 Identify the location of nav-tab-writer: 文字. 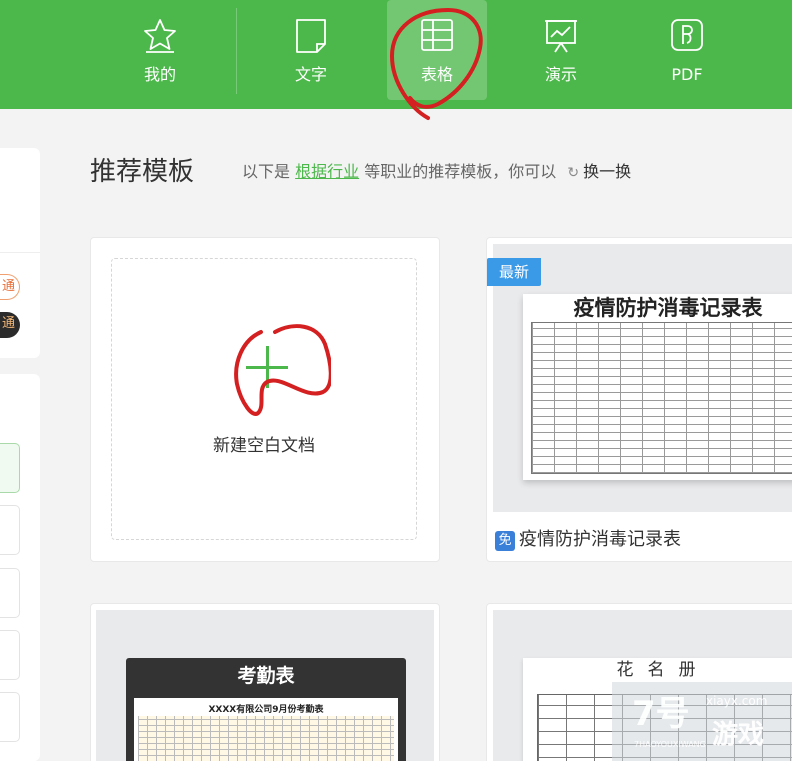
(311, 50).